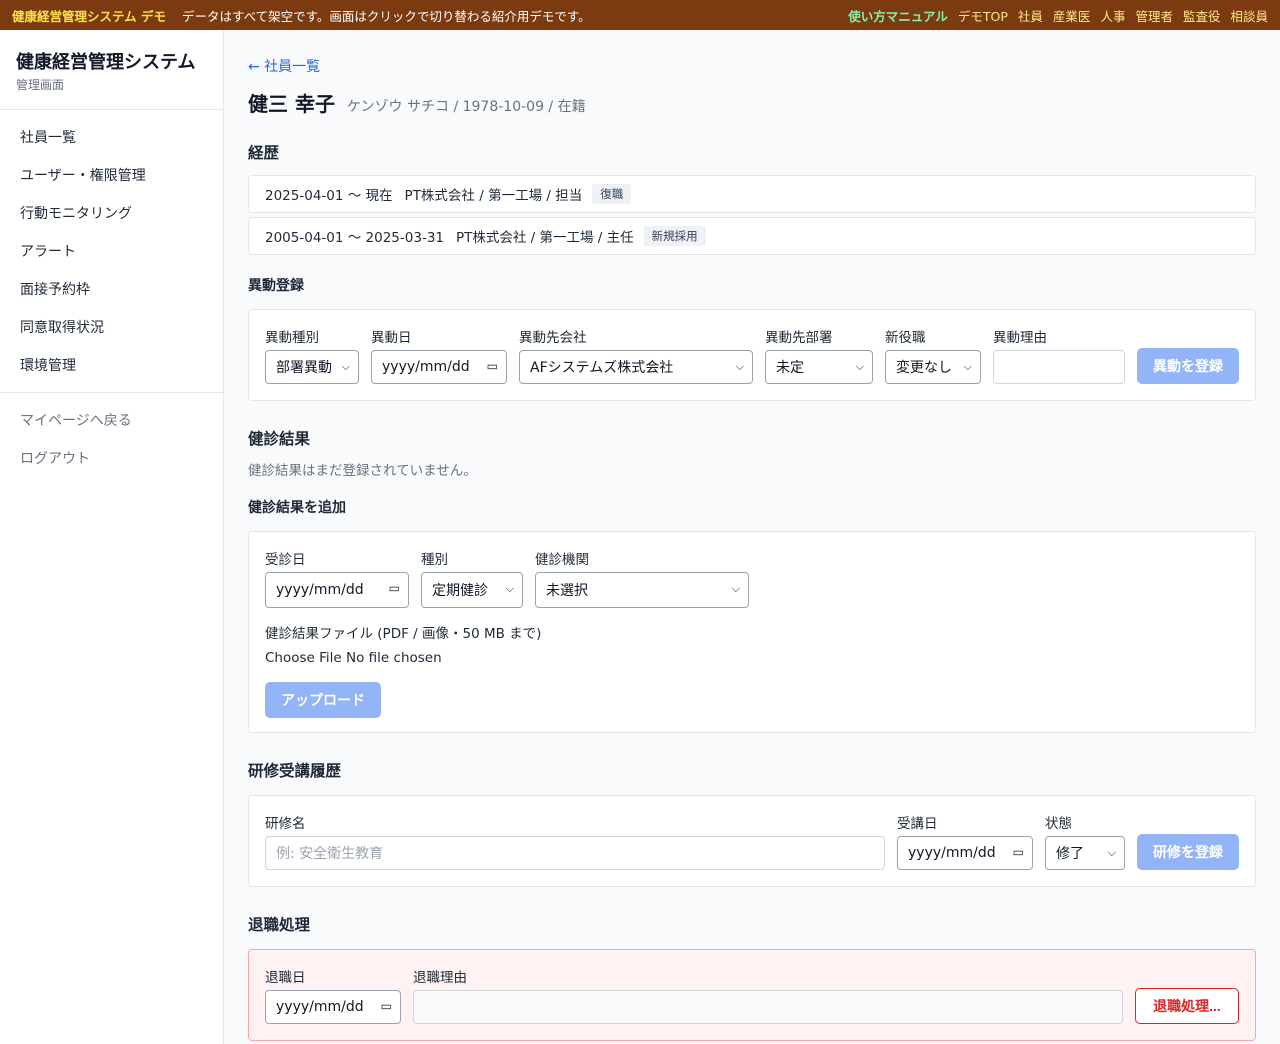  Describe the element at coordinates (983, 15) in the screenshot. I see `link-demo-top: デモTOP` at that location.